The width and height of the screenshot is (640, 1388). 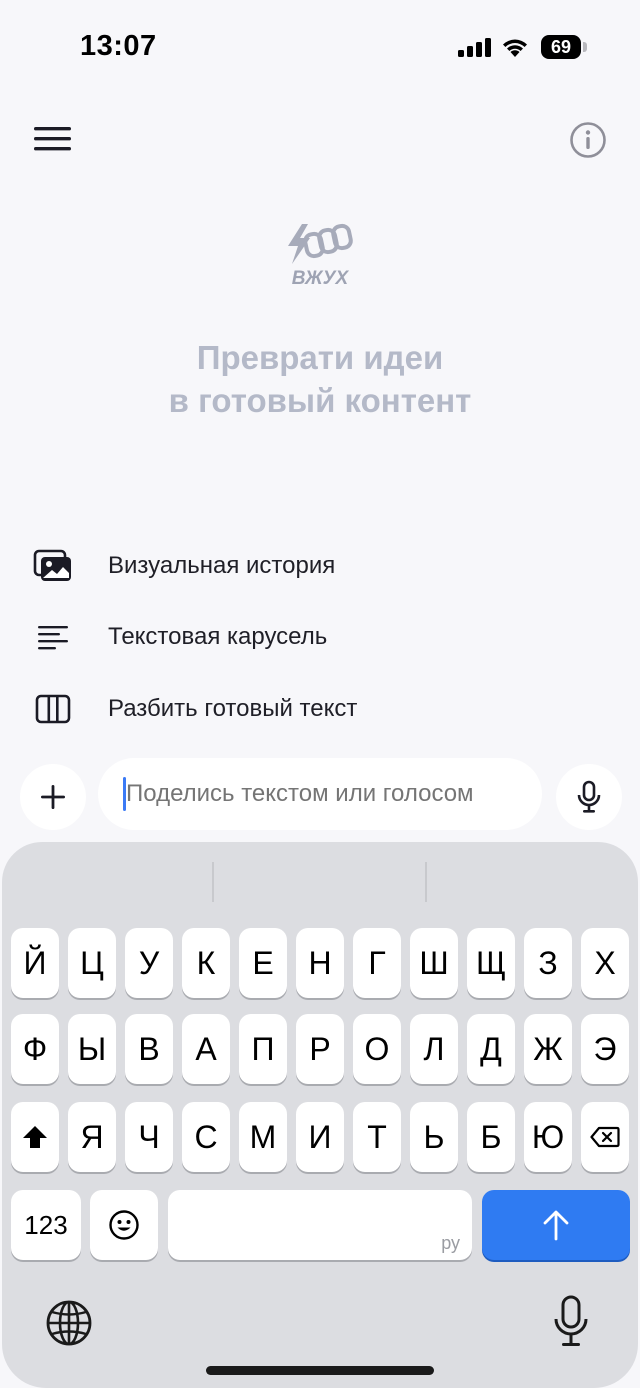 What do you see at coordinates (35, 963) in the screenshot?
I see `key: Й` at bounding box center [35, 963].